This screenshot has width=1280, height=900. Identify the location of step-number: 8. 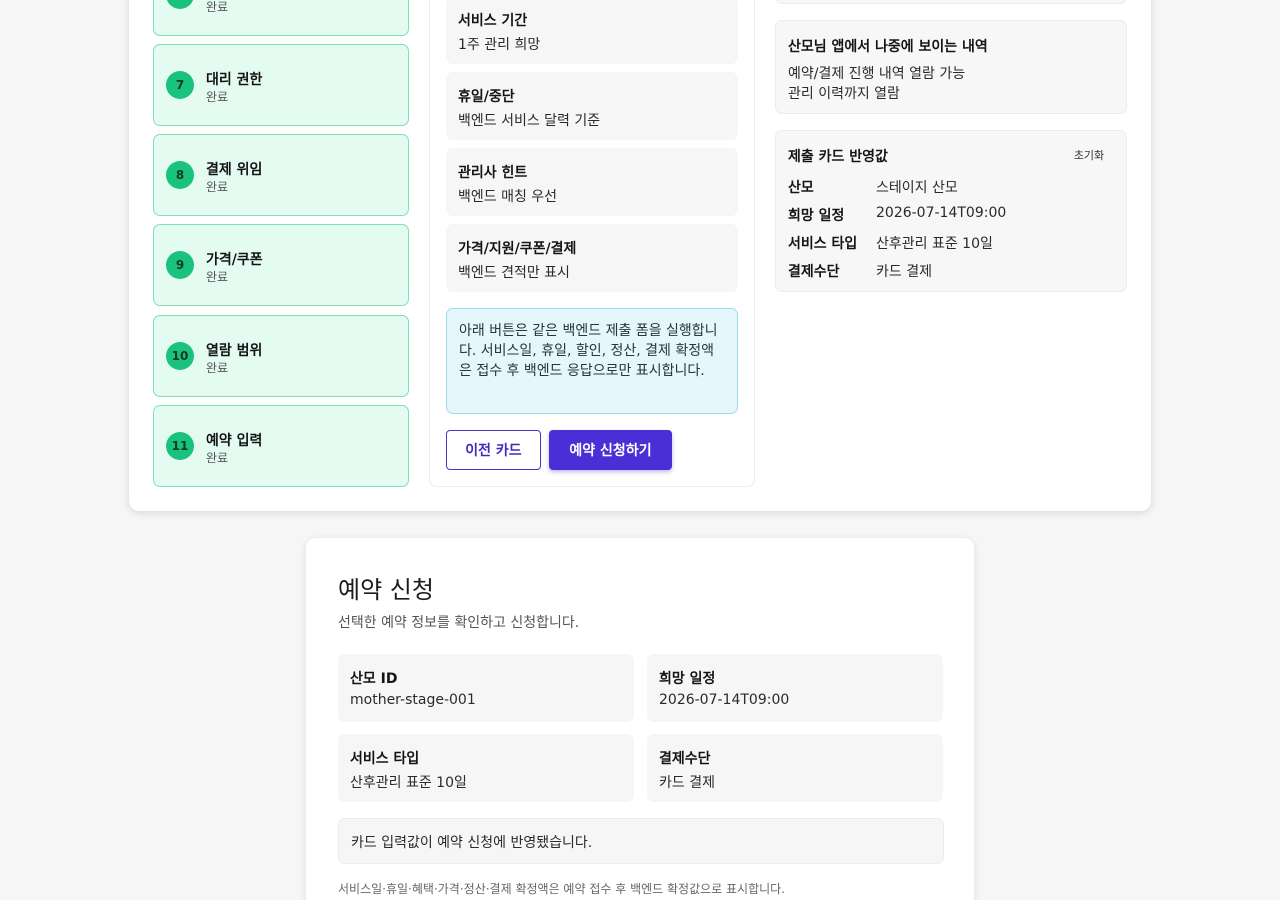
(180, 175).